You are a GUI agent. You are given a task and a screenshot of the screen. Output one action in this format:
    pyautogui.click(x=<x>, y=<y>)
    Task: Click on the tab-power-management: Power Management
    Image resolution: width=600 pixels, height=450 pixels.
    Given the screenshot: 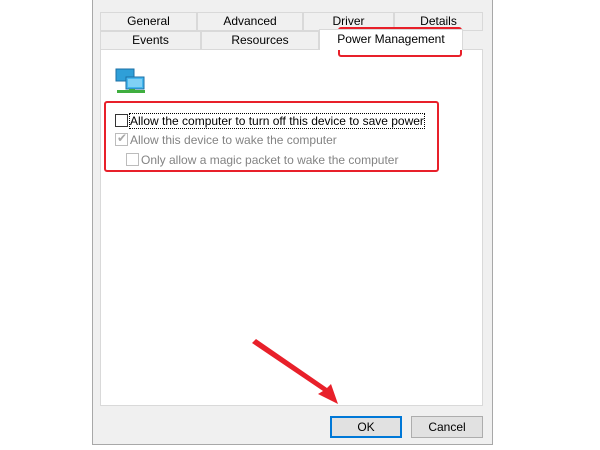 What is the action you would take?
    pyautogui.click(x=391, y=39)
    